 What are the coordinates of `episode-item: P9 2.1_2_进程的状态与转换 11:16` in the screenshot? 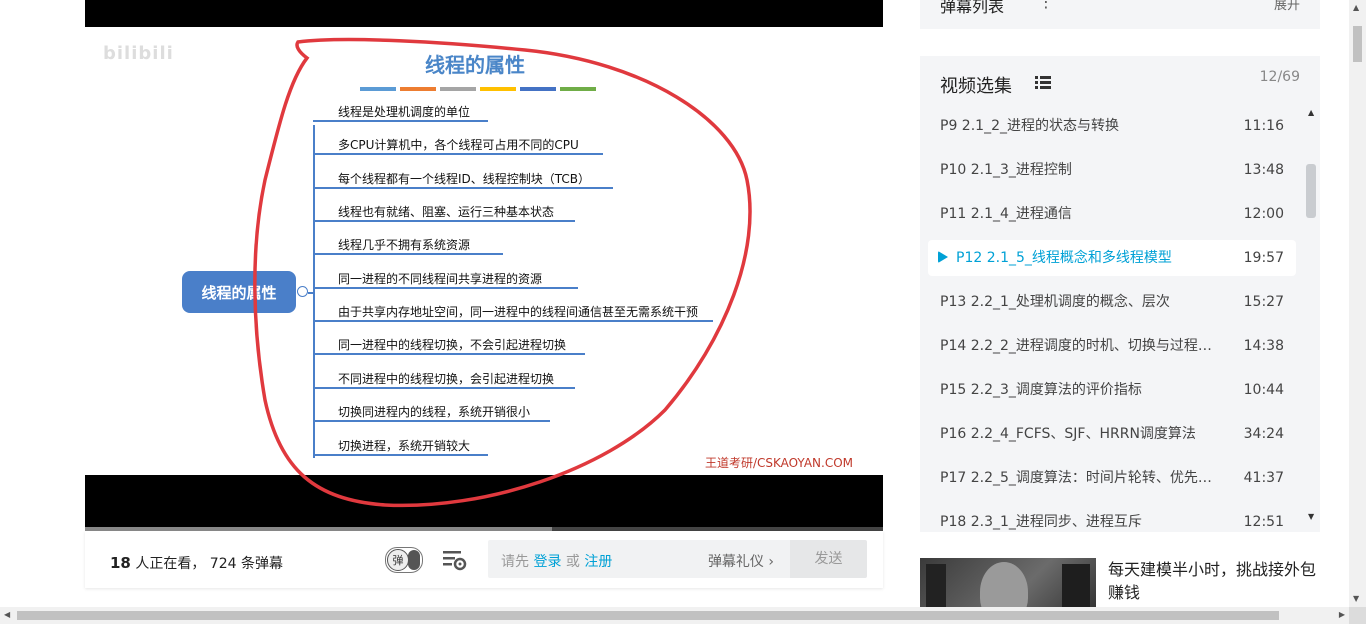 It's located at (1112, 126).